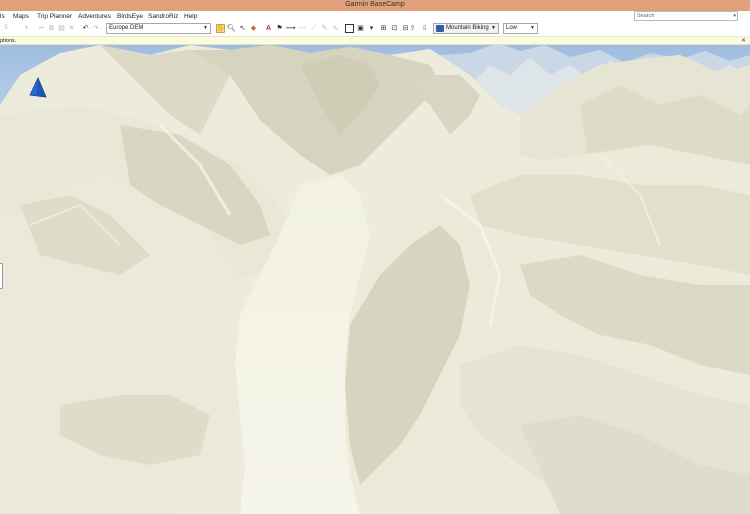 This screenshot has width=750, height=514. What do you see at coordinates (21, 16) in the screenshot?
I see `menu-maps: Maps` at bounding box center [21, 16].